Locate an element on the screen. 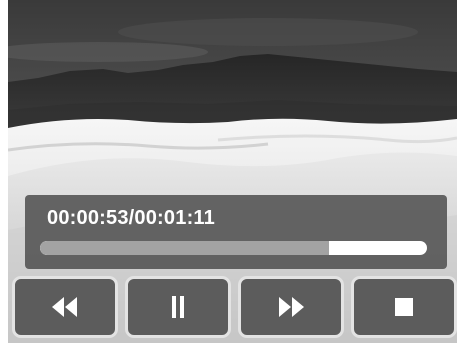 The height and width of the screenshot is (343, 457). fast-forward-button is located at coordinates (291, 307).